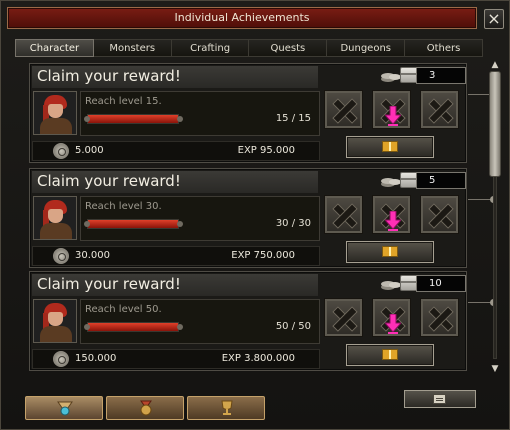 This screenshot has width=510, height=430. Describe the element at coordinates (293, 326) in the screenshot. I see `progress-text: 50 / 50` at that location.